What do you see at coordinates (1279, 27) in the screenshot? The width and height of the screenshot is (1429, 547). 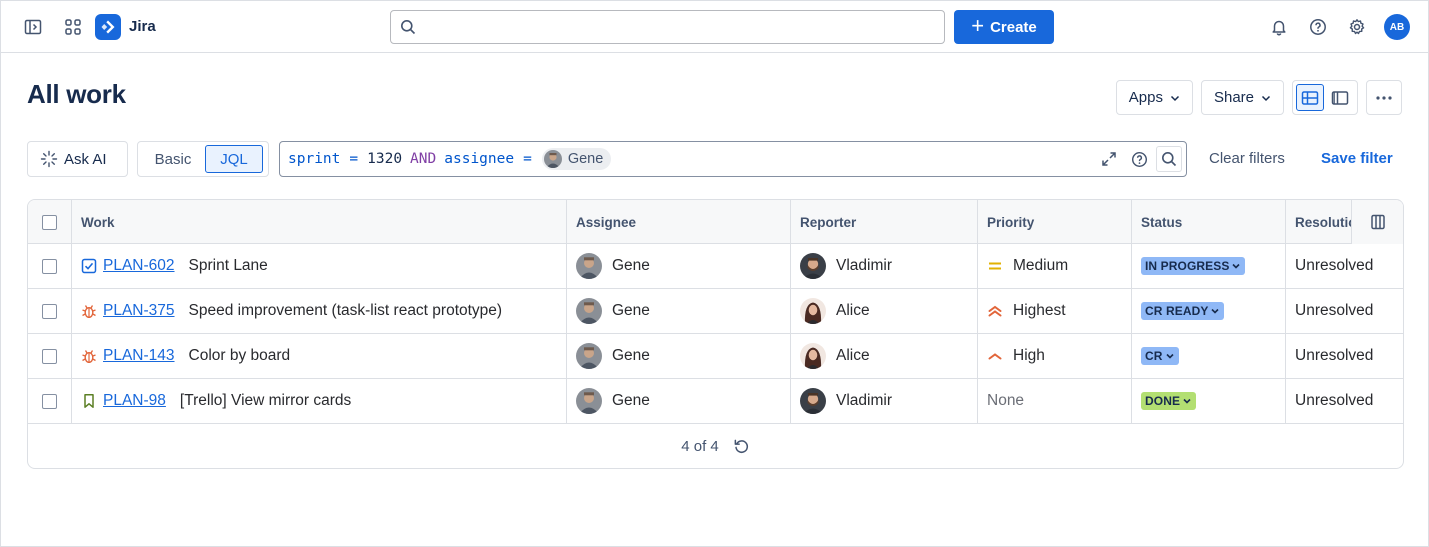 I see `notifications-button` at bounding box center [1279, 27].